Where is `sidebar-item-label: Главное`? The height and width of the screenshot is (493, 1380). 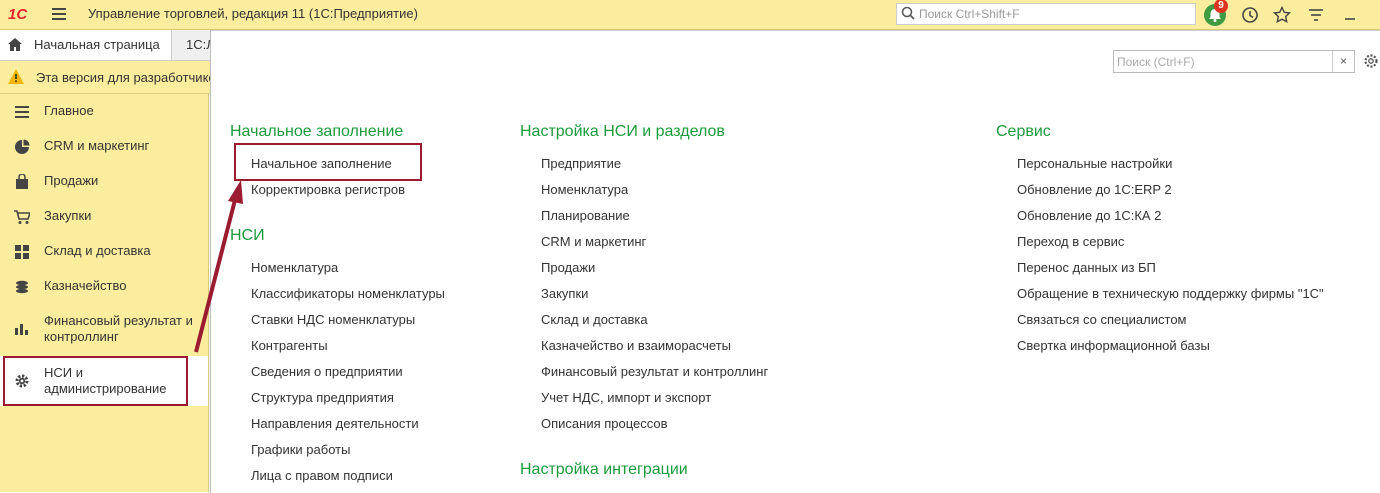
sidebar-item-label: Главное is located at coordinates (69, 110).